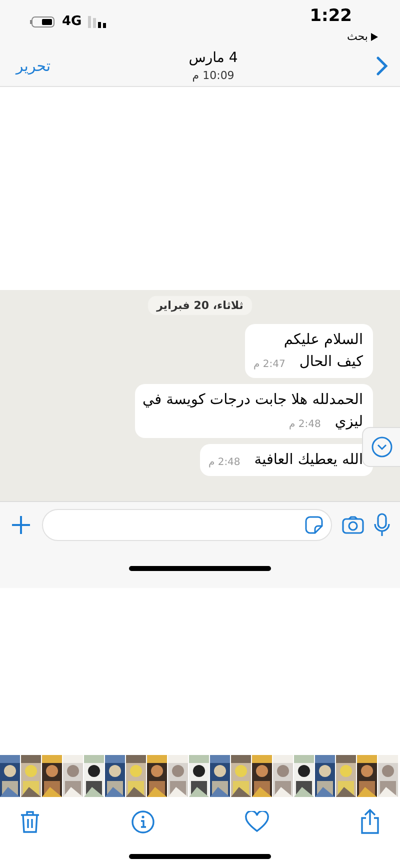  Describe the element at coordinates (357, 36) in the screenshot. I see `back-to-app-link: بحث` at that location.